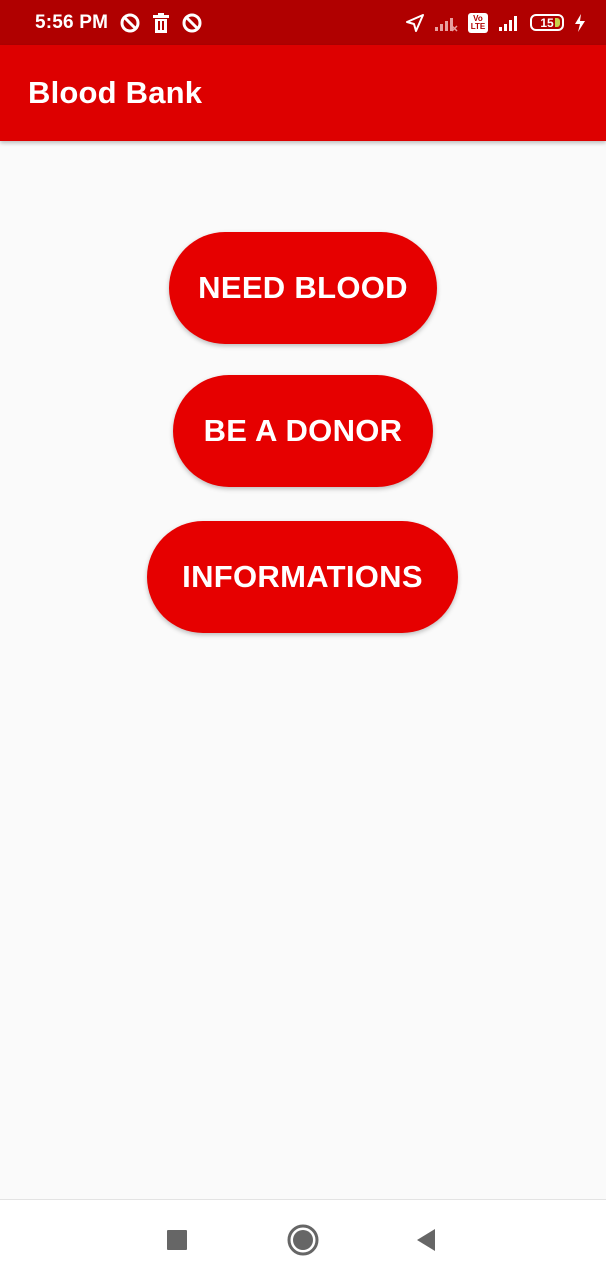 The height and width of the screenshot is (1280, 606). I want to click on back-triangle-icon, so click(426, 1240).